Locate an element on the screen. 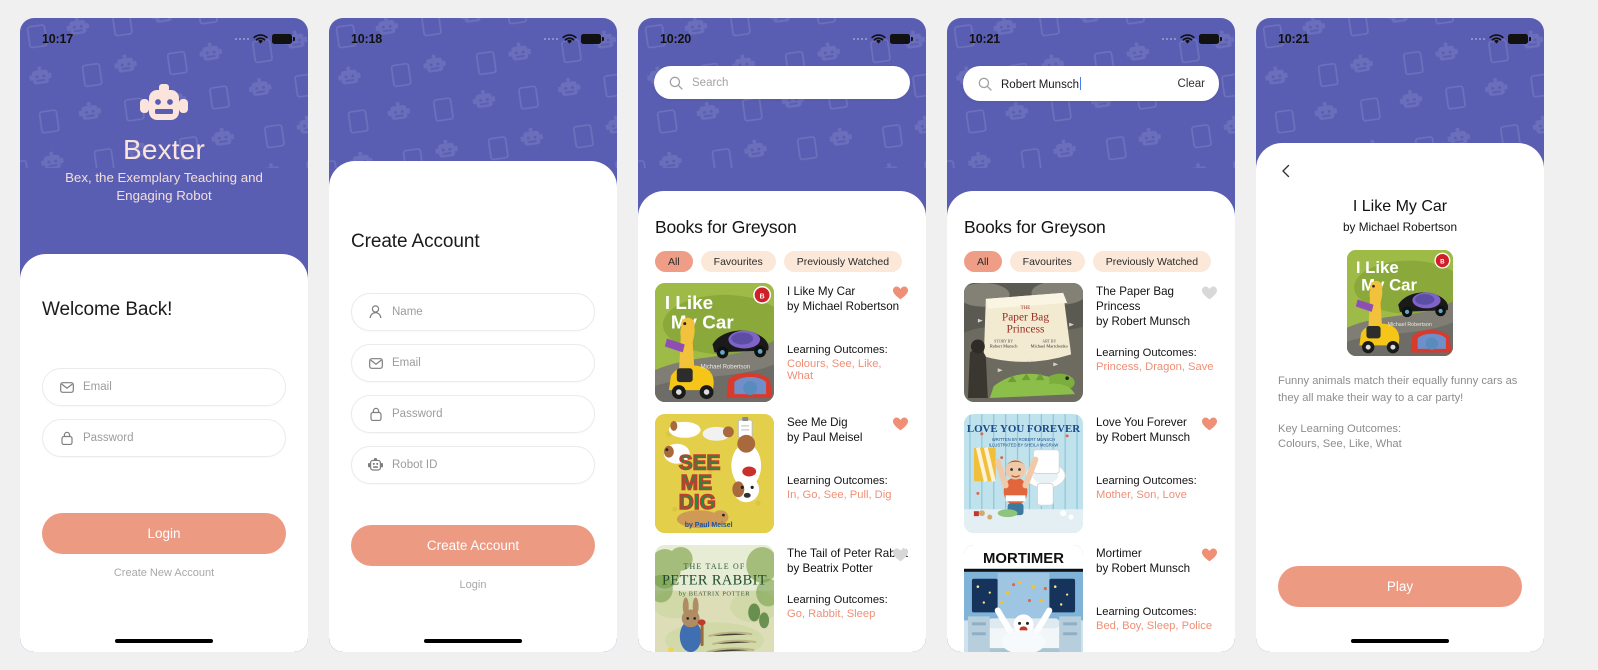  status-bar: 10:21 is located at coordinates (1091, 35).